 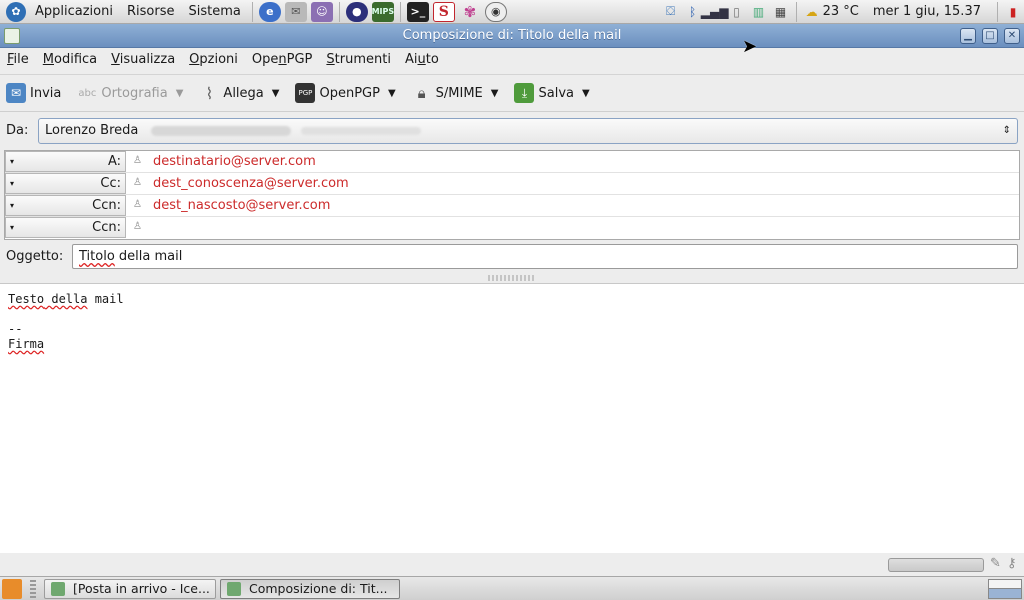 What do you see at coordinates (512, 564) in the screenshot?
I see `status-bar: ✎ ⚷` at bounding box center [512, 564].